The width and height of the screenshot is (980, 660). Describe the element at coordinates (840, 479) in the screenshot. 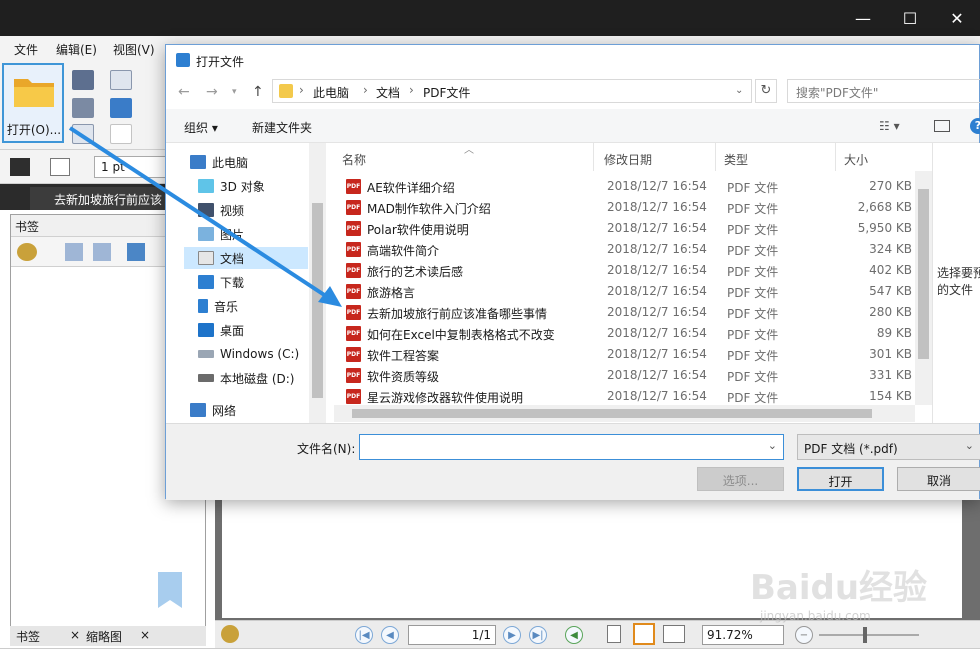

I see `open-file-button: 打开` at that location.